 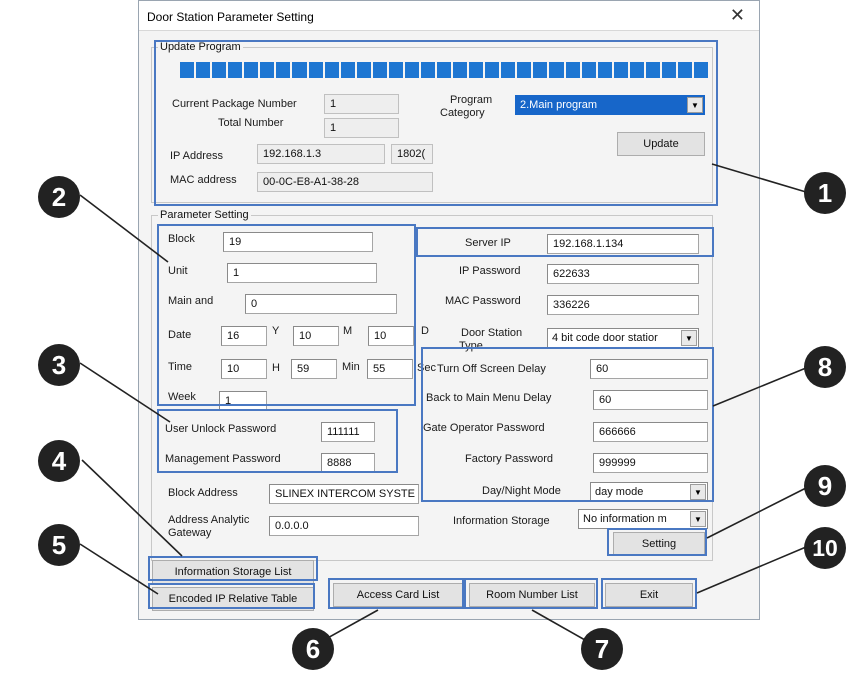 I want to click on callout-badge-4: 4, so click(x=59, y=461).